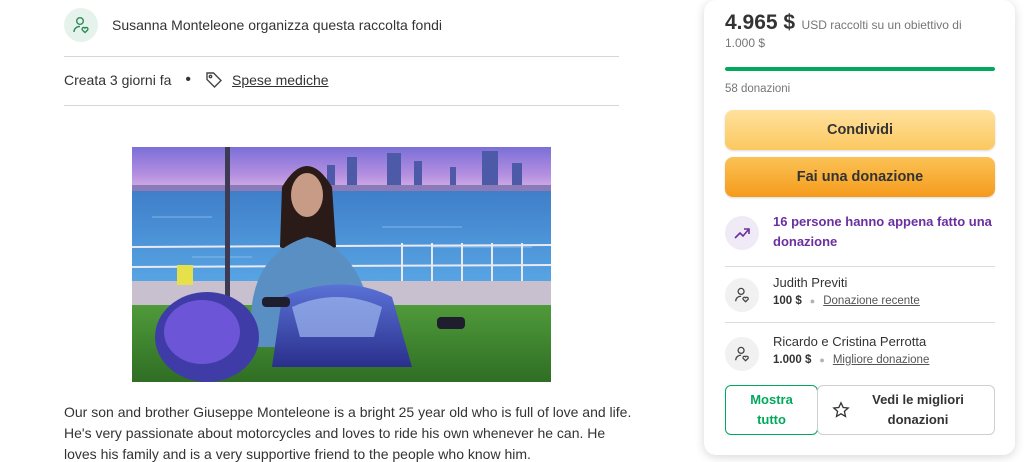  What do you see at coordinates (118, 80) in the screenshot?
I see `created-date: Creata 3 giorni fa` at bounding box center [118, 80].